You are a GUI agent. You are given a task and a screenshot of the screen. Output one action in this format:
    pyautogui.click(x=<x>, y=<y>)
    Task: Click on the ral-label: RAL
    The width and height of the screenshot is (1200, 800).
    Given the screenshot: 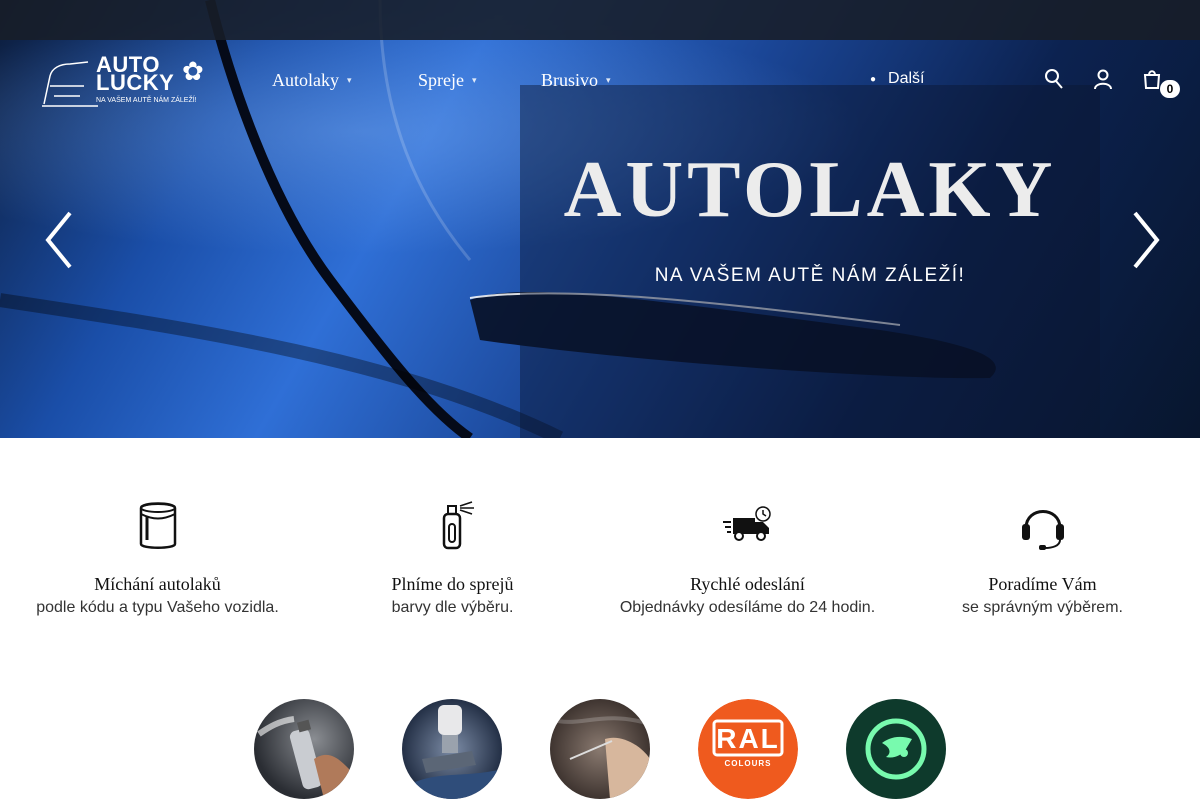 What is the action you would take?
    pyautogui.click(x=748, y=738)
    